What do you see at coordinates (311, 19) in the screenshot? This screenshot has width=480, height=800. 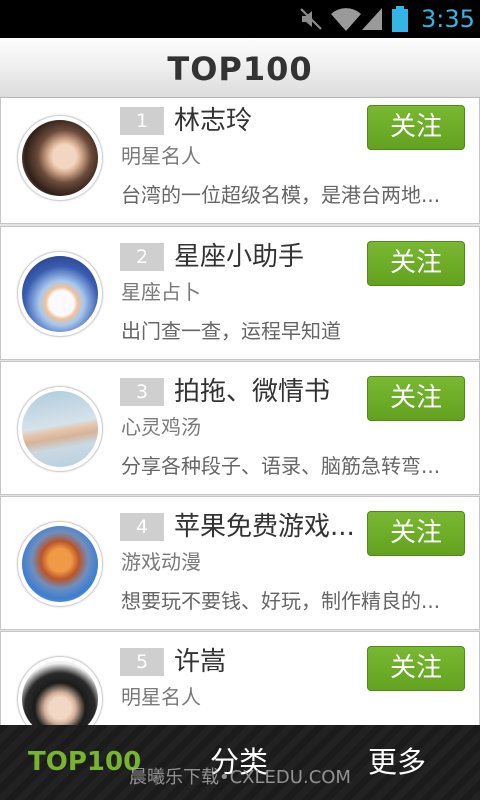 I see `muted-speaker-icon` at bounding box center [311, 19].